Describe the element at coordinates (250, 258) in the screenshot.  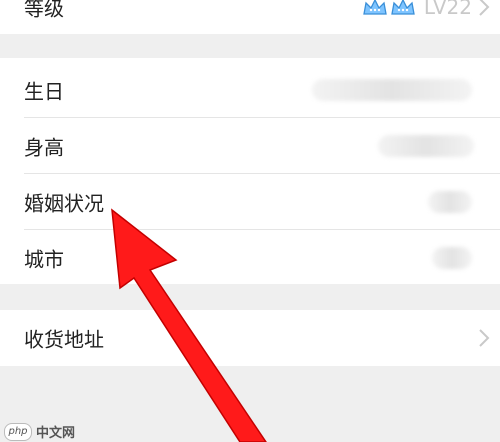
I see `profile-row-city: 城市` at that location.